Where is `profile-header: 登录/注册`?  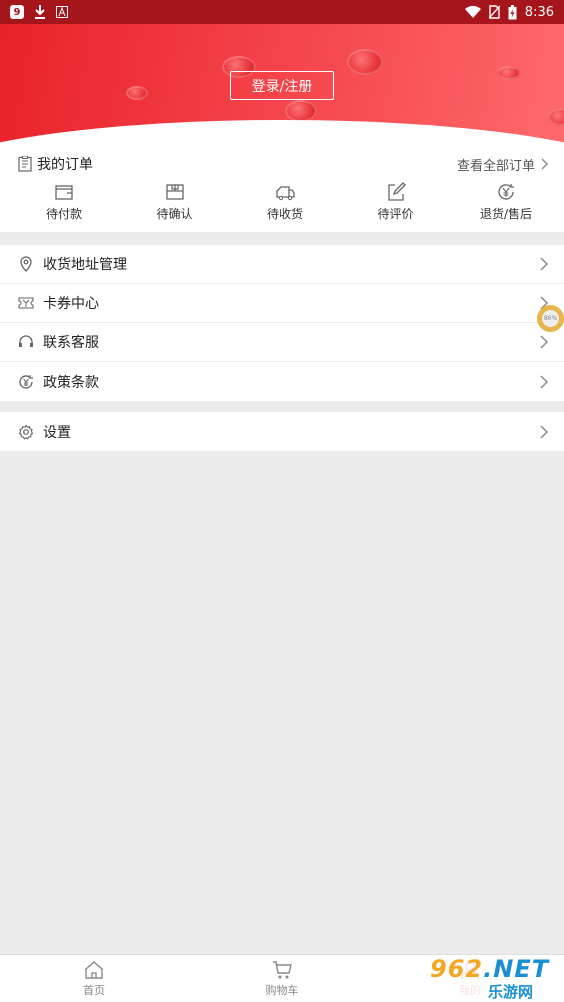 profile-header: 登录/注册 is located at coordinates (282, 88).